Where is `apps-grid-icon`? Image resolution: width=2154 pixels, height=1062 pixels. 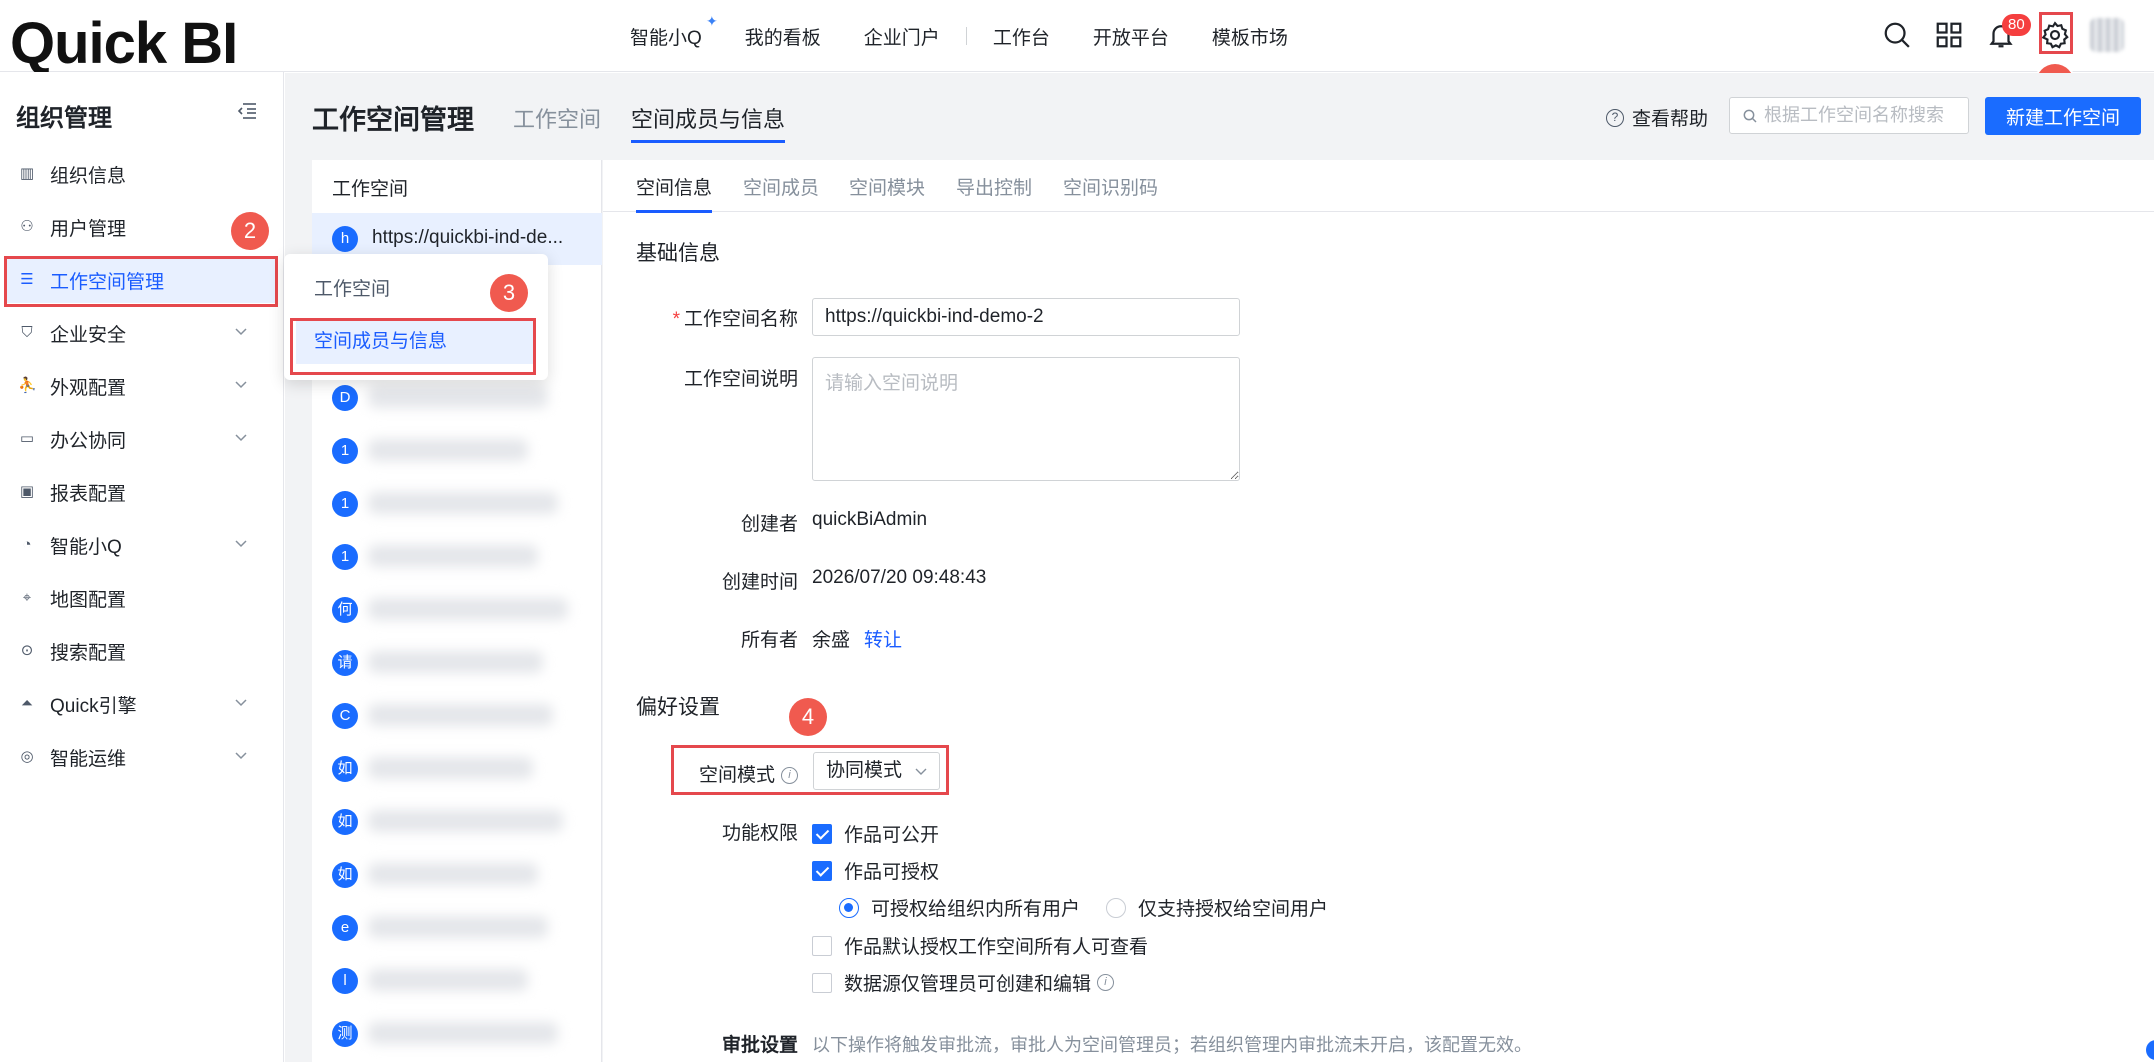
apps-grid-icon is located at coordinates (1949, 35).